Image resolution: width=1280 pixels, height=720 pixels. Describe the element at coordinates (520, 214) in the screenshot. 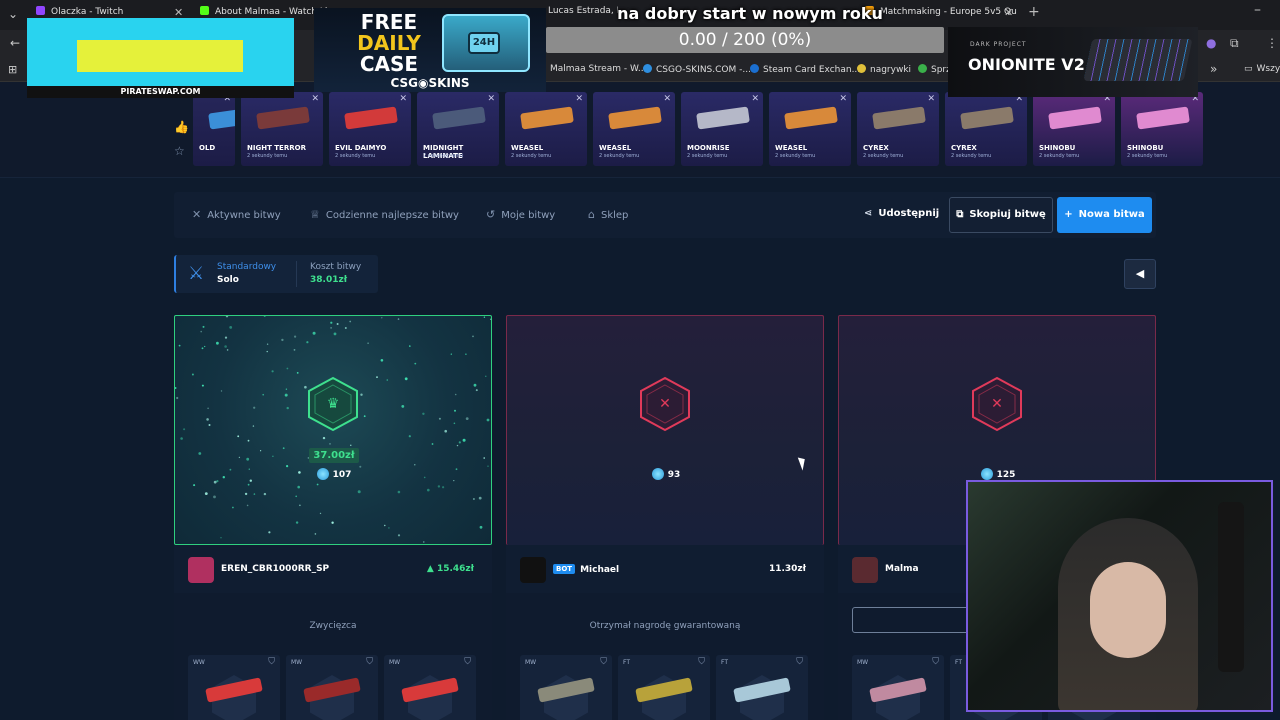

I see `nav-my-battles: ↺ Moje bitwy` at that location.